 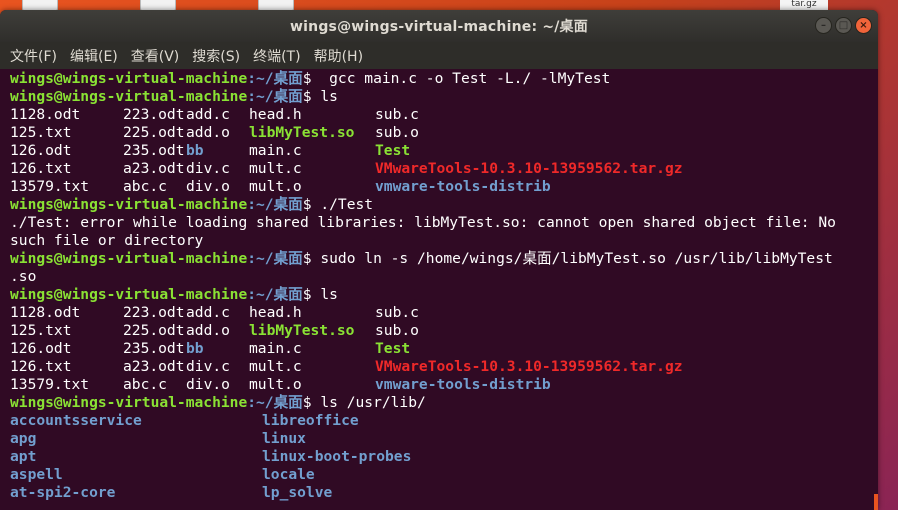 What do you see at coordinates (823, 25) in the screenshot?
I see `minimize-button: –` at bounding box center [823, 25].